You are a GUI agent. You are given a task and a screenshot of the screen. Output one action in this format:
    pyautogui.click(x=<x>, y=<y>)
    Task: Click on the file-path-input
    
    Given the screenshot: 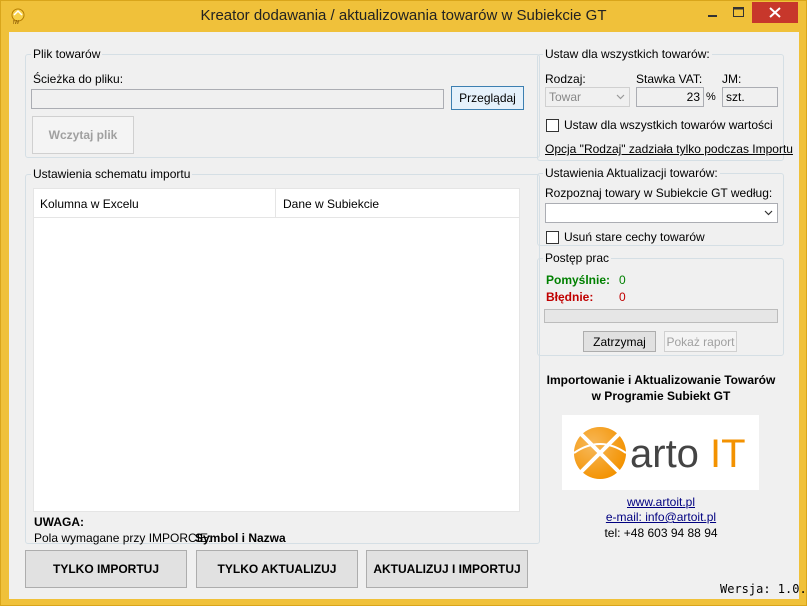 What is the action you would take?
    pyautogui.click(x=237, y=99)
    